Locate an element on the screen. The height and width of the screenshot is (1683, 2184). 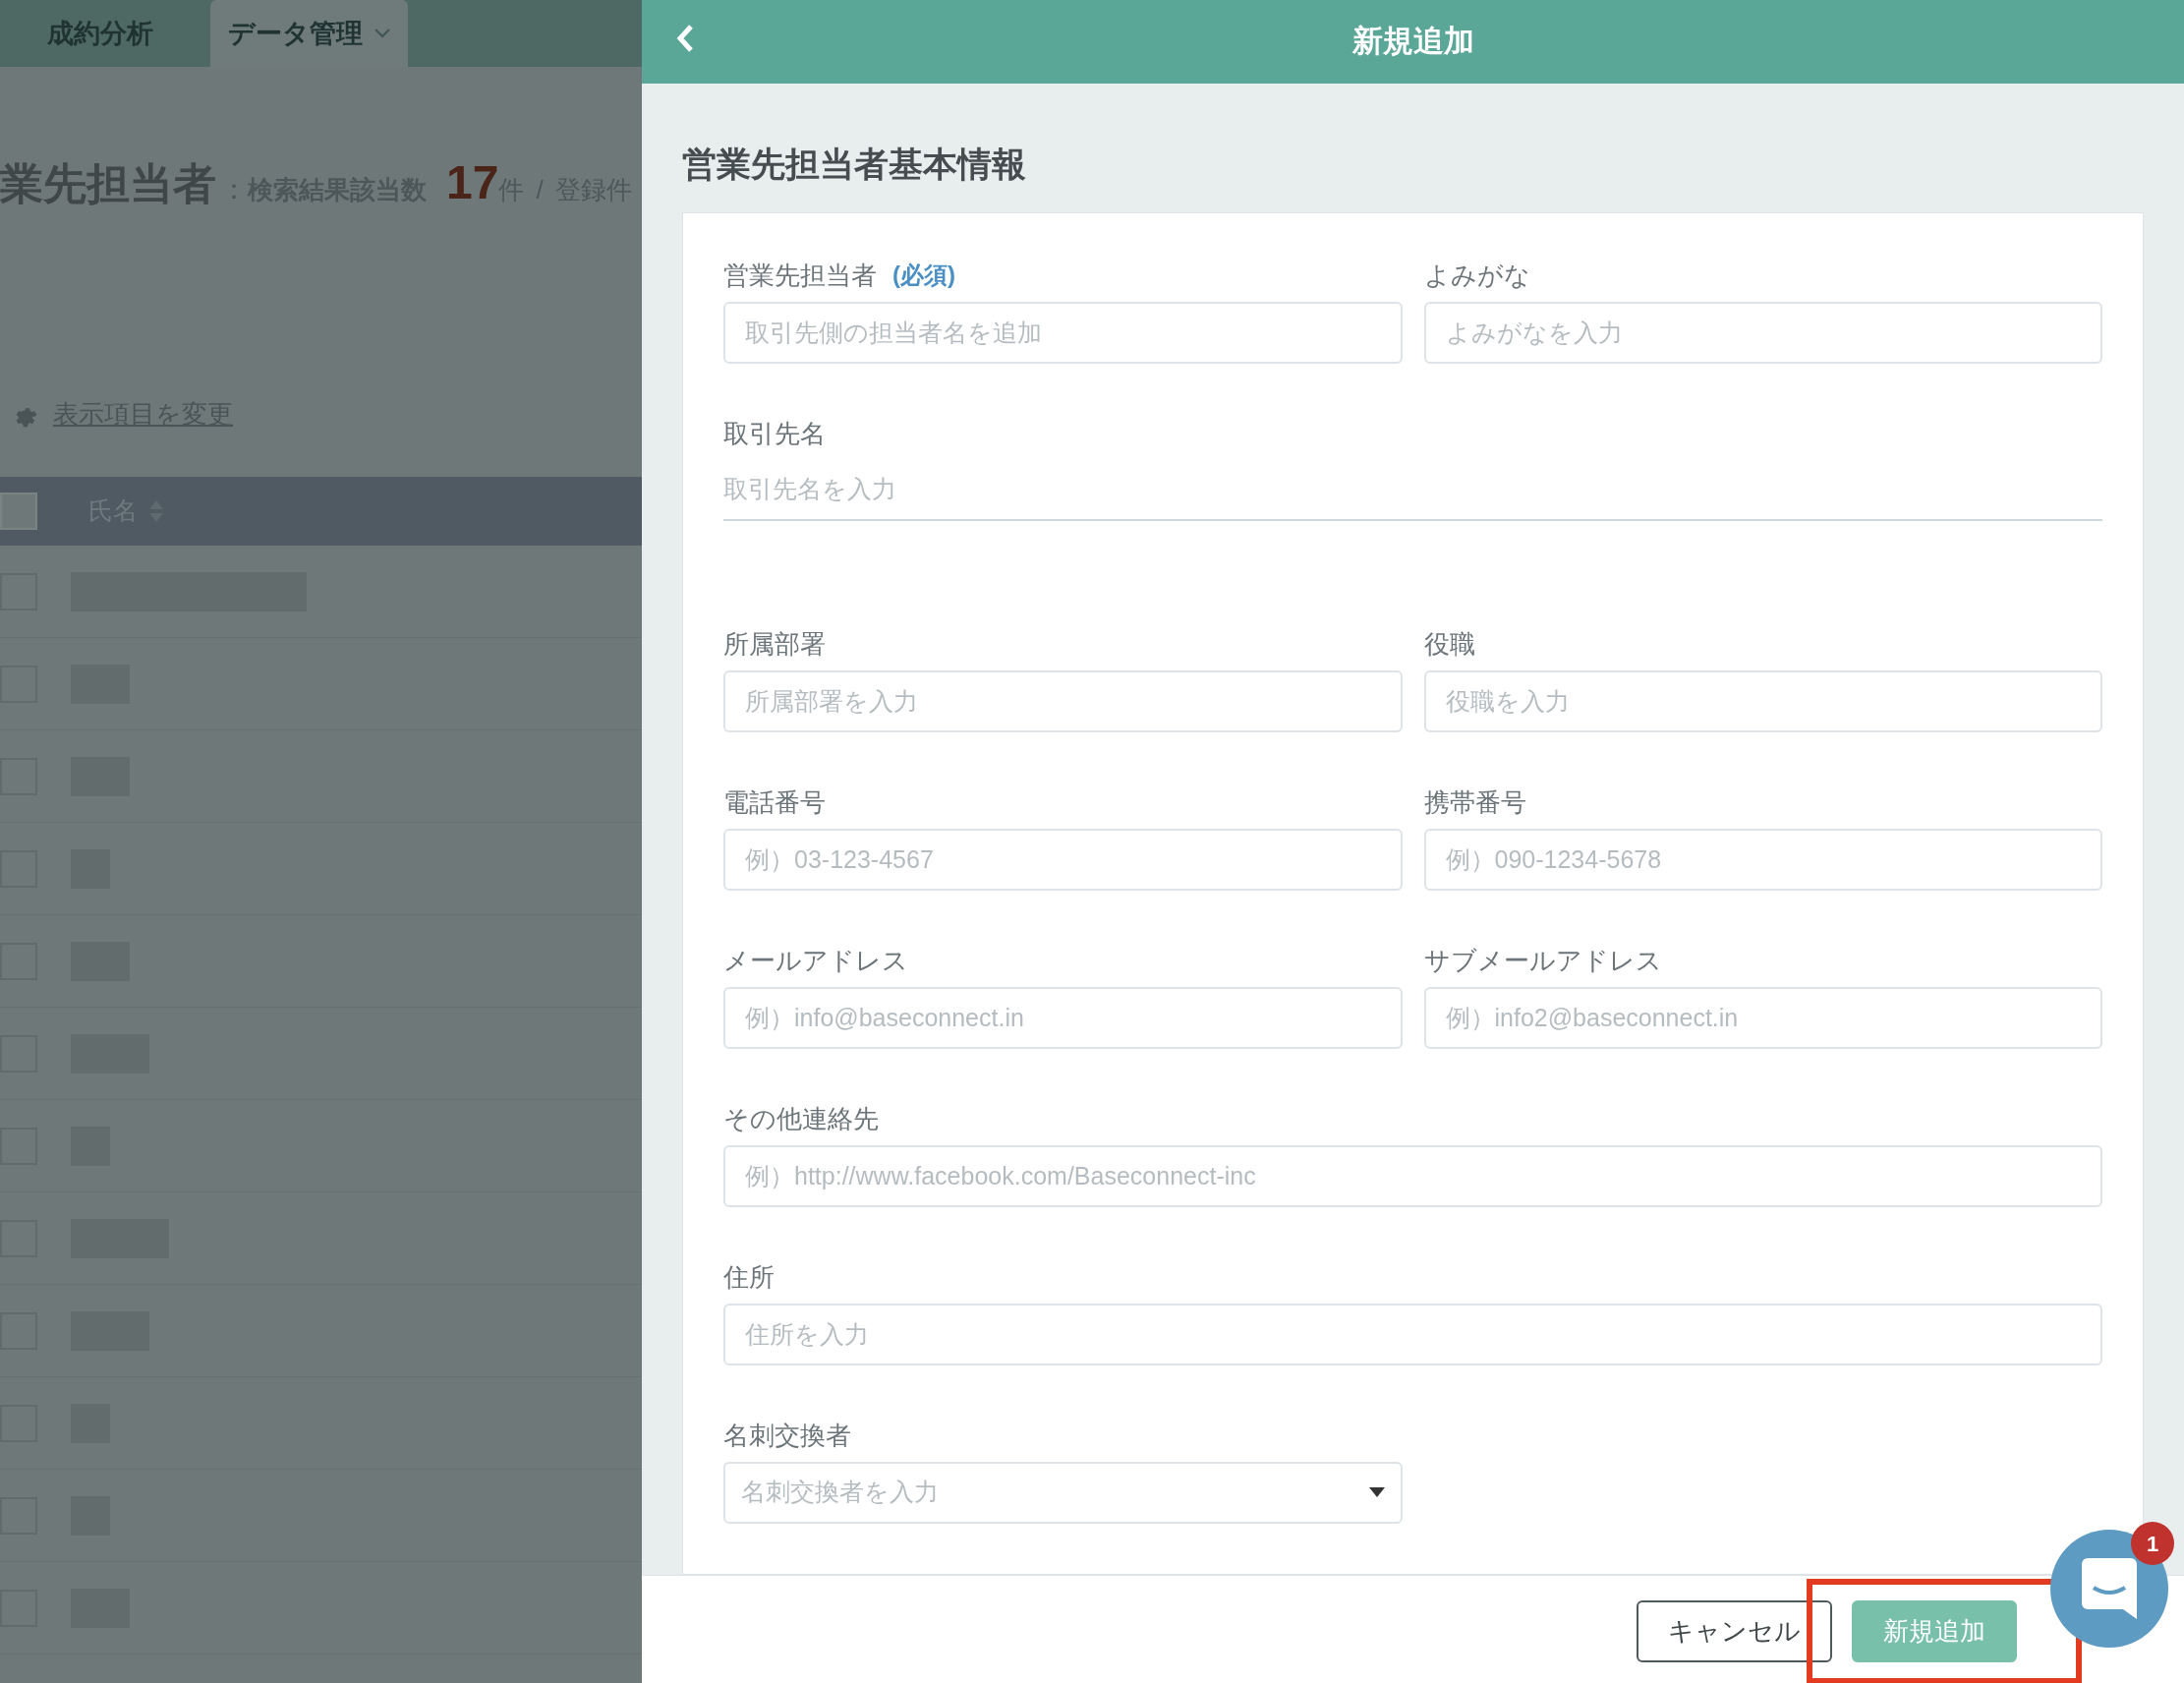
field-label: 役職 is located at coordinates (1449, 644).